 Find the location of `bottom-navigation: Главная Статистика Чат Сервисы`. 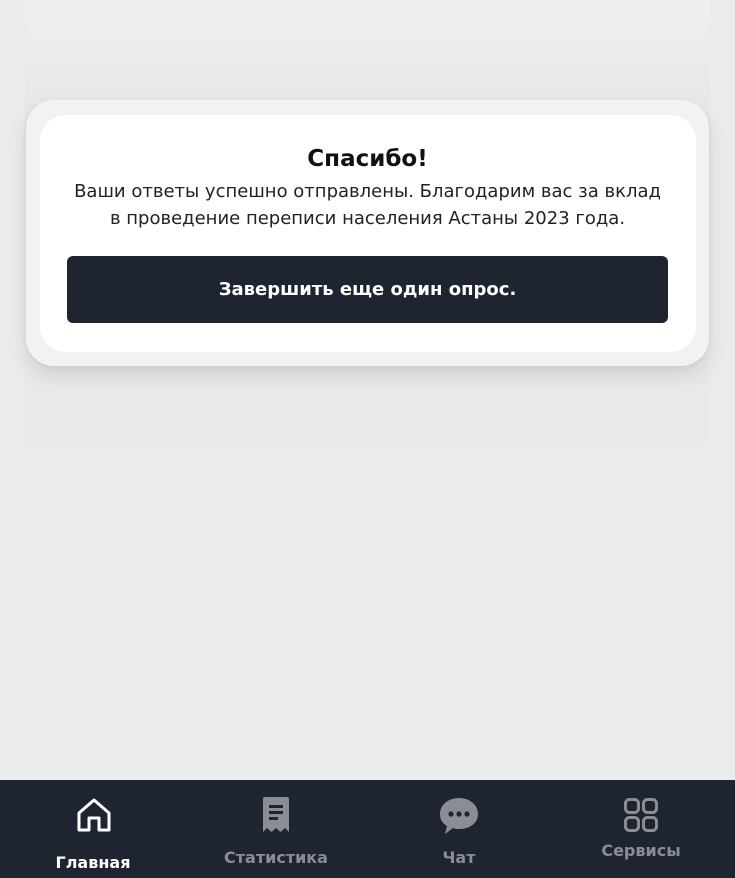

bottom-navigation: Главная Статистика Чат Сервисы is located at coordinates (367, 829).